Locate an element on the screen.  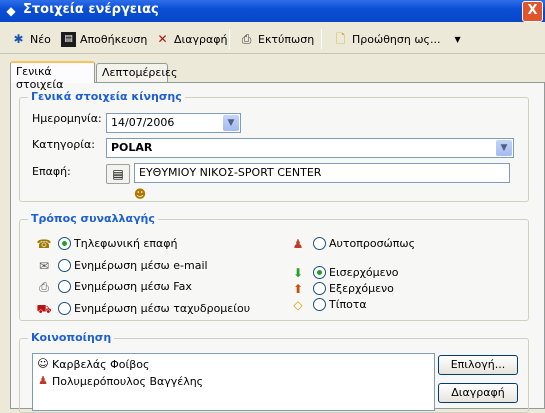
radio-email-label: Ενημέρωση μέσω e-mail is located at coordinates (141, 265).